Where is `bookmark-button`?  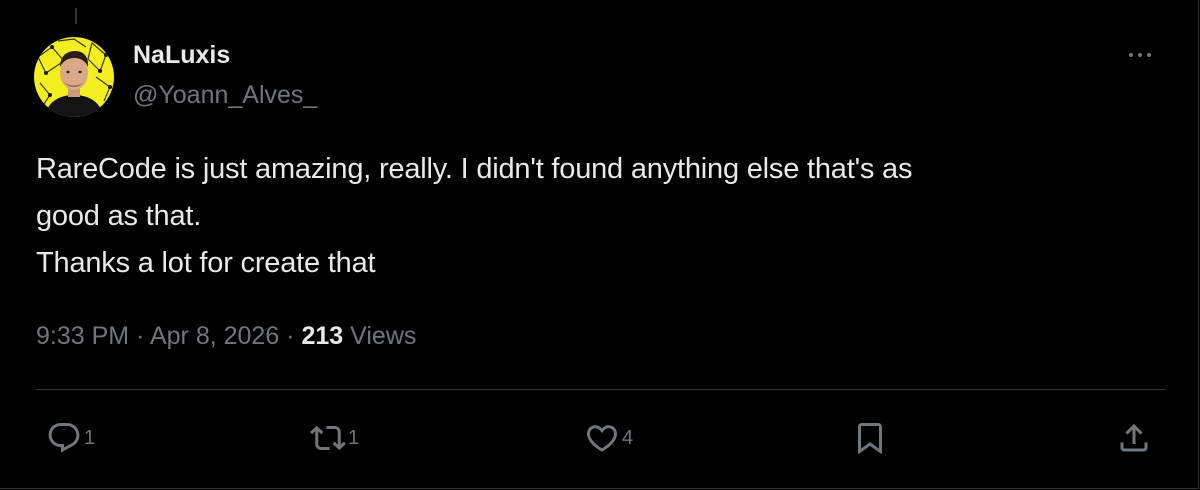
bookmark-button is located at coordinates (870, 438).